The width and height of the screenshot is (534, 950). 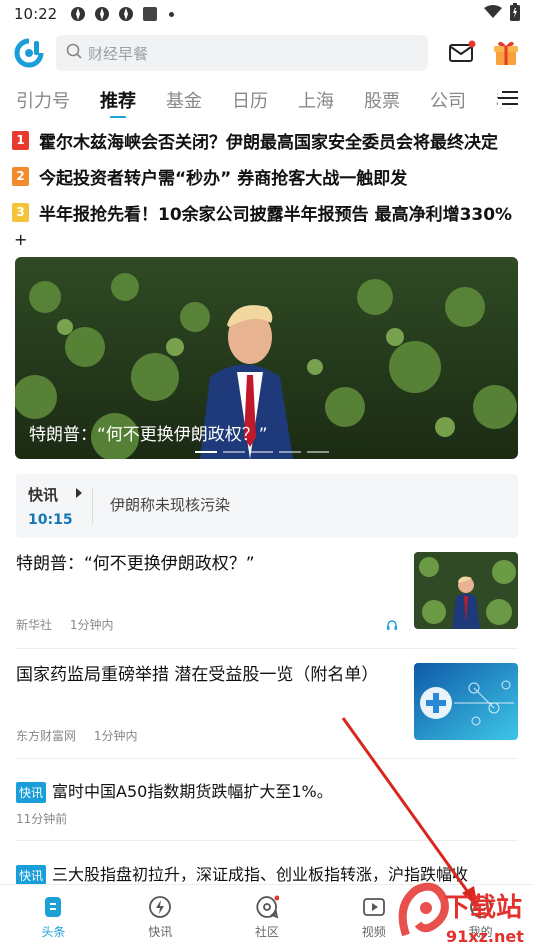 What do you see at coordinates (392, 625) in the screenshot?
I see `headphone-icon` at bounding box center [392, 625].